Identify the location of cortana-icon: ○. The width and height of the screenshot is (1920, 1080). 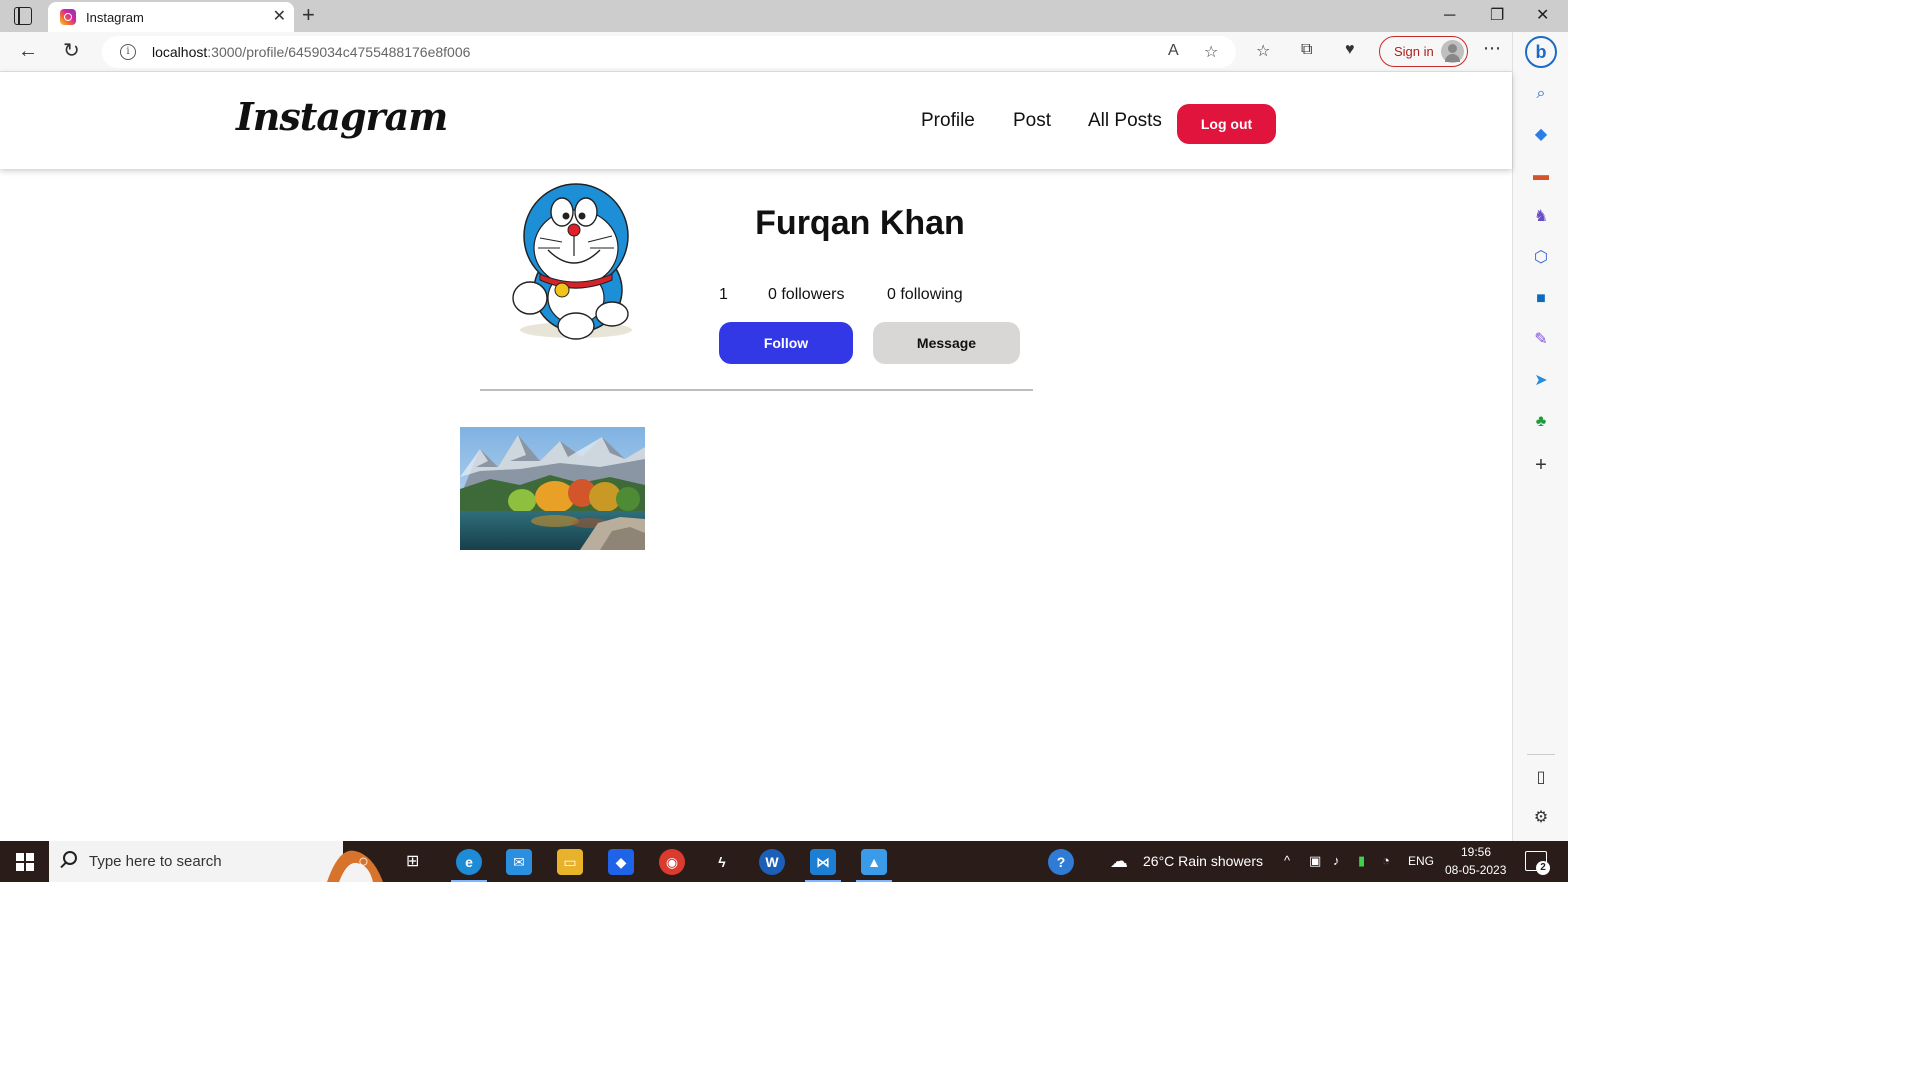
(363, 861).